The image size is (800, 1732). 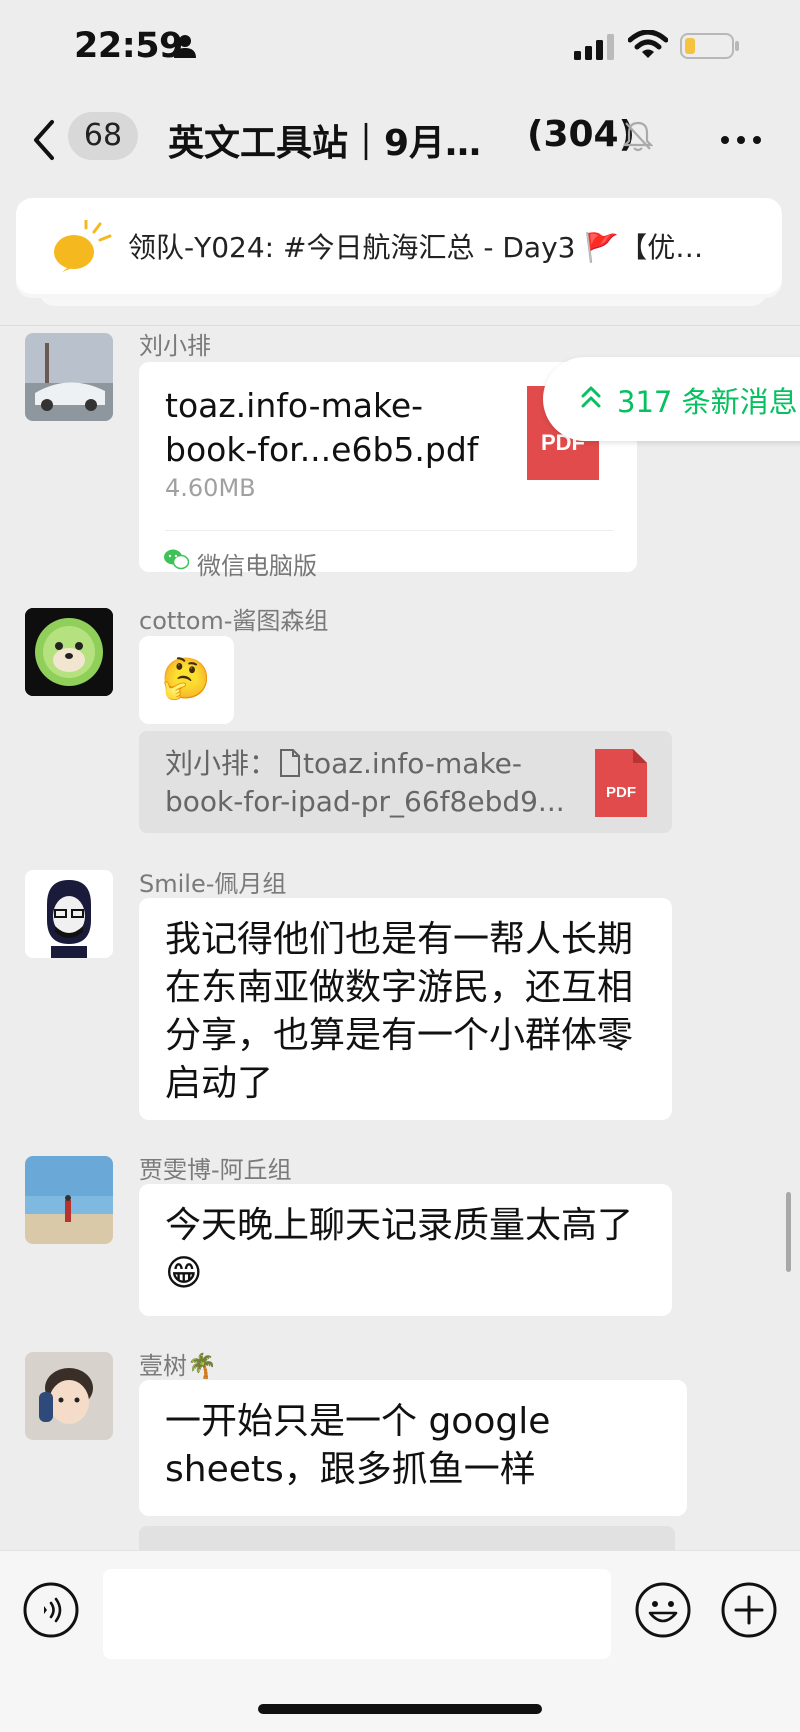 I want to click on unread-count-badge: 68, so click(x=103, y=136).